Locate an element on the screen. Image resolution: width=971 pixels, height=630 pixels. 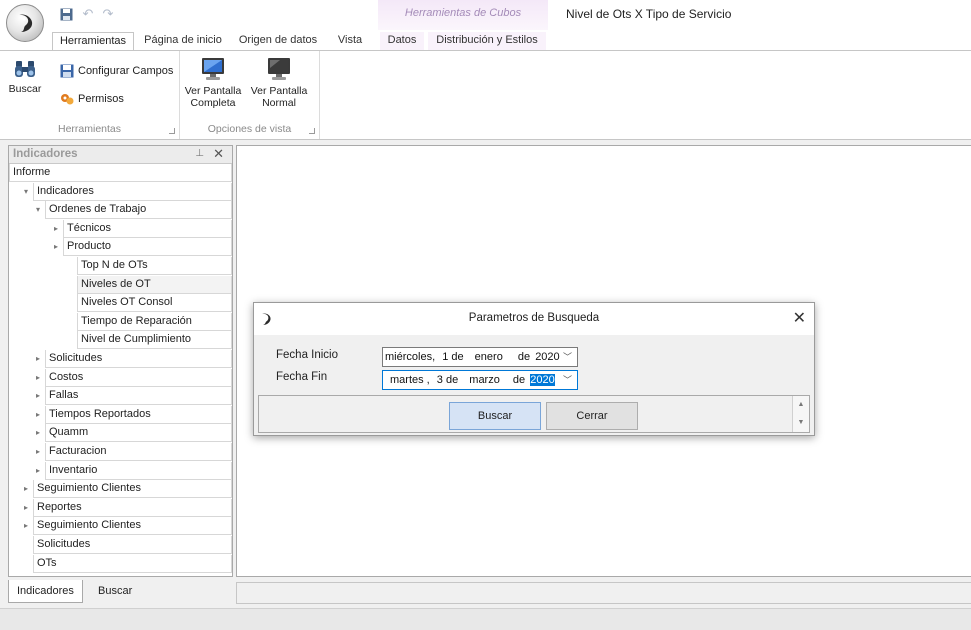
tree-node: ▸ Técnicos is located at coordinates (120, 229).